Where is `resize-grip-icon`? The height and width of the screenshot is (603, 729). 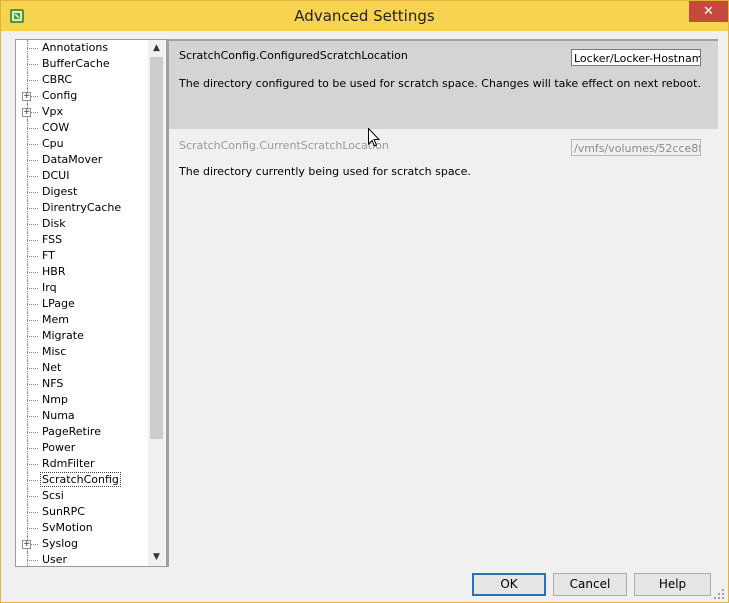 resize-grip-icon is located at coordinates (718, 593).